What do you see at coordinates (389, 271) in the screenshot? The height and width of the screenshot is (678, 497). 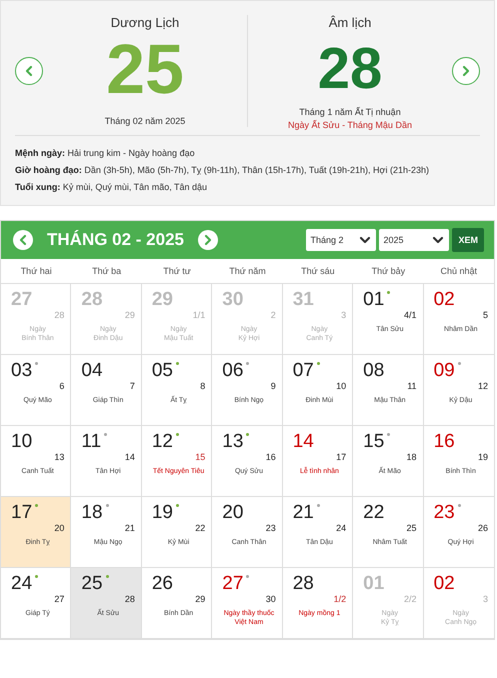 I see `weekday-header: Thứ bảy` at bounding box center [389, 271].